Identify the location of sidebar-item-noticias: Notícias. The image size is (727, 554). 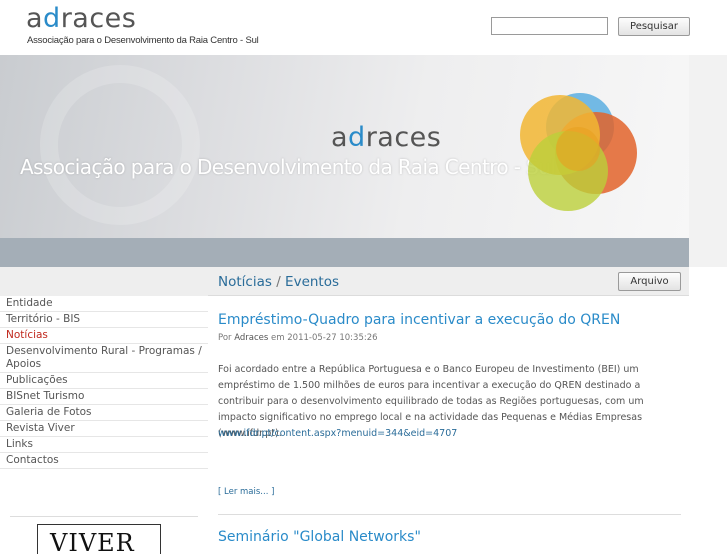
(104, 336).